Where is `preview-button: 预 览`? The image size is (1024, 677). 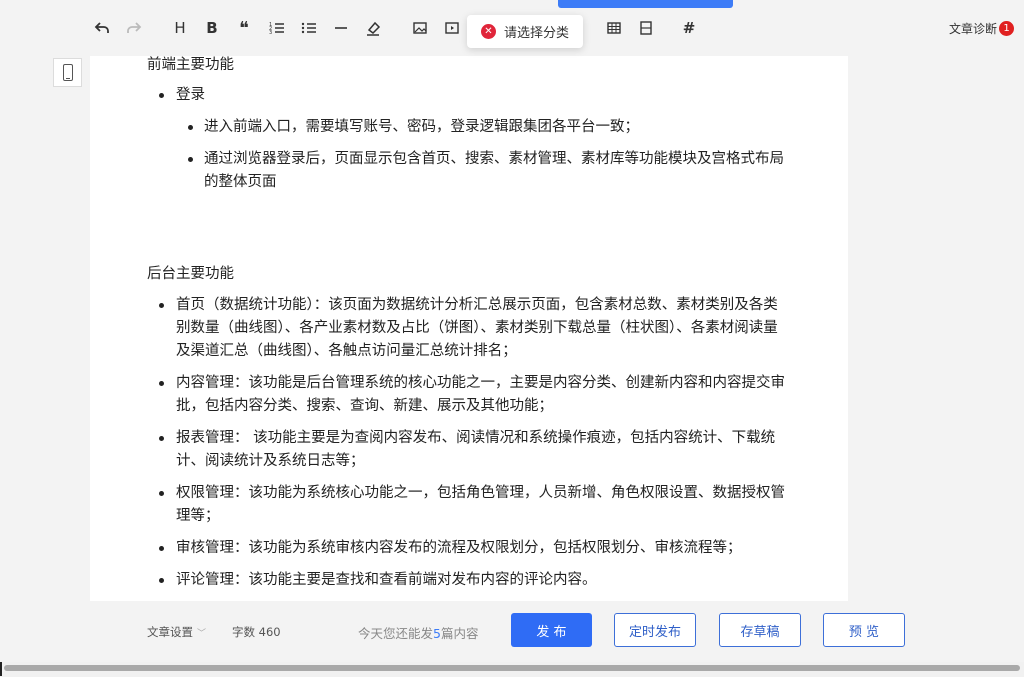
preview-button: 预 览 is located at coordinates (864, 630).